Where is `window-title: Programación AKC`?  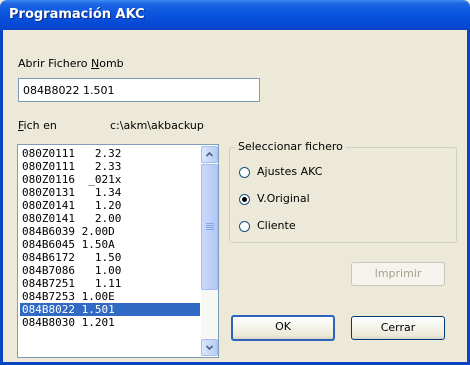 window-title: Programación AKC is located at coordinates (77, 14).